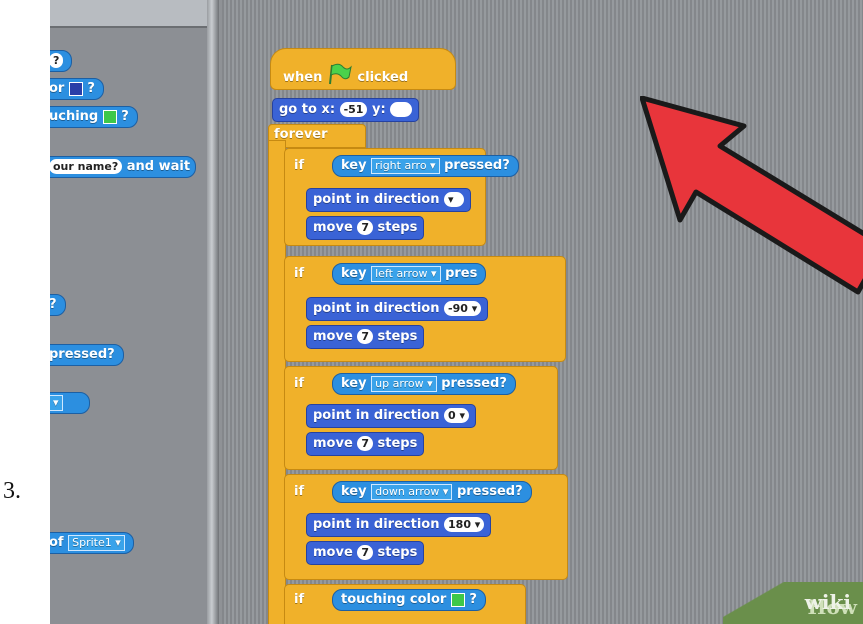 The width and height of the screenshot is (863, 624). Describe the element at coordinates (58, 305) in the screenshot. I see `palette-sensing-block-2: ?` at that location.